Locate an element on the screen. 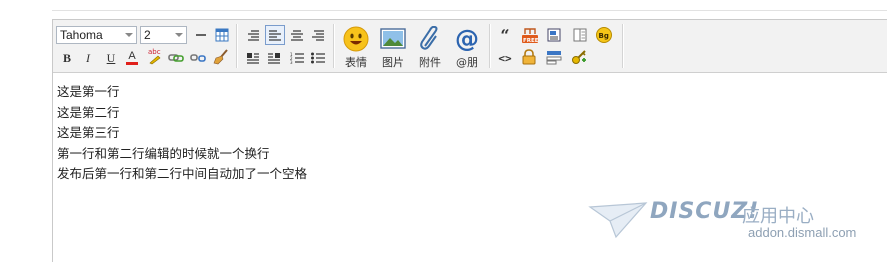  float-right-icon is located at coordinates (274, 58).